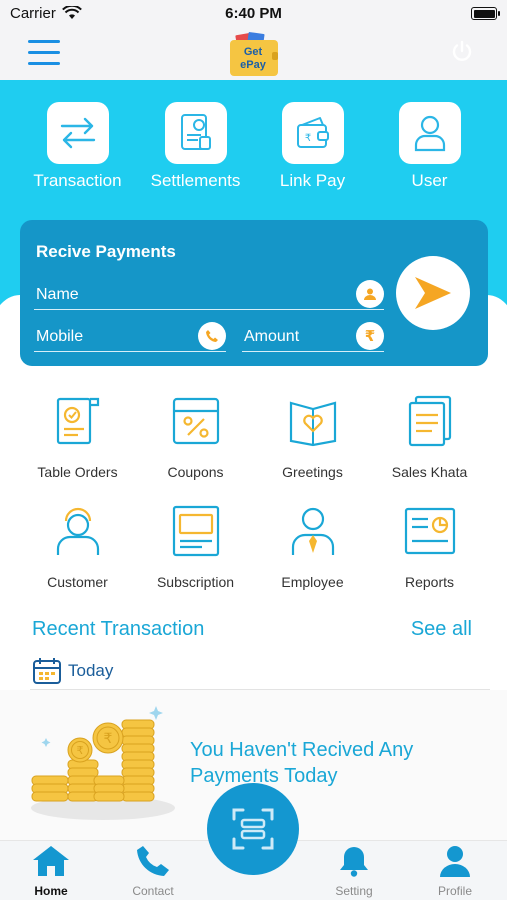 This screenshot has width=507, height=900. What do you see at coordinates (462, 52) in the screenshot?
I see `power-icon` at bounding box center [462, 52].